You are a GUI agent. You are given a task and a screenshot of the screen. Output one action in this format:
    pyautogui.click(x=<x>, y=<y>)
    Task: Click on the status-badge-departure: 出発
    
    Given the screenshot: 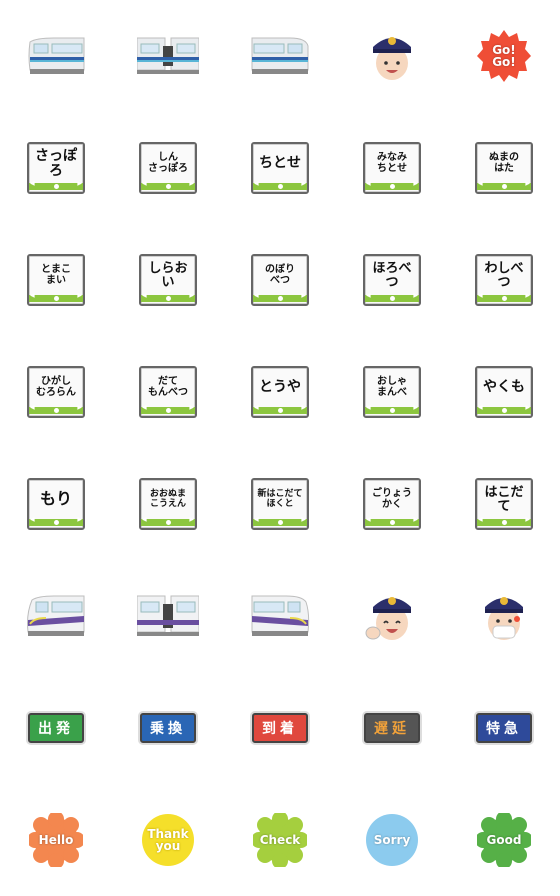 What is the action you would take?
    pyautogui.click(x=56, y=728)
    